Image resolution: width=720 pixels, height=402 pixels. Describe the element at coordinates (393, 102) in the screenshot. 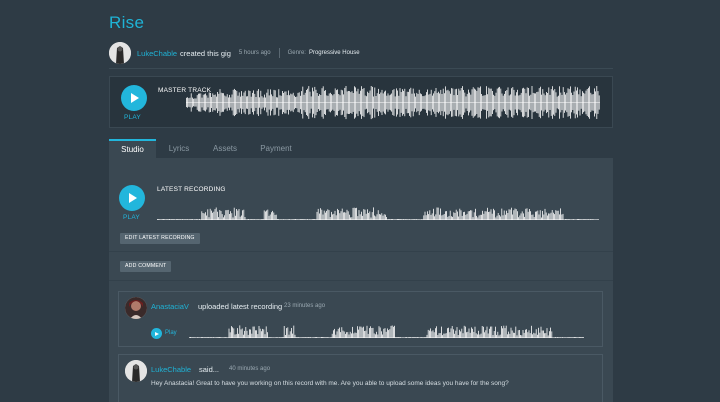

I see `master-waveform` at that location.